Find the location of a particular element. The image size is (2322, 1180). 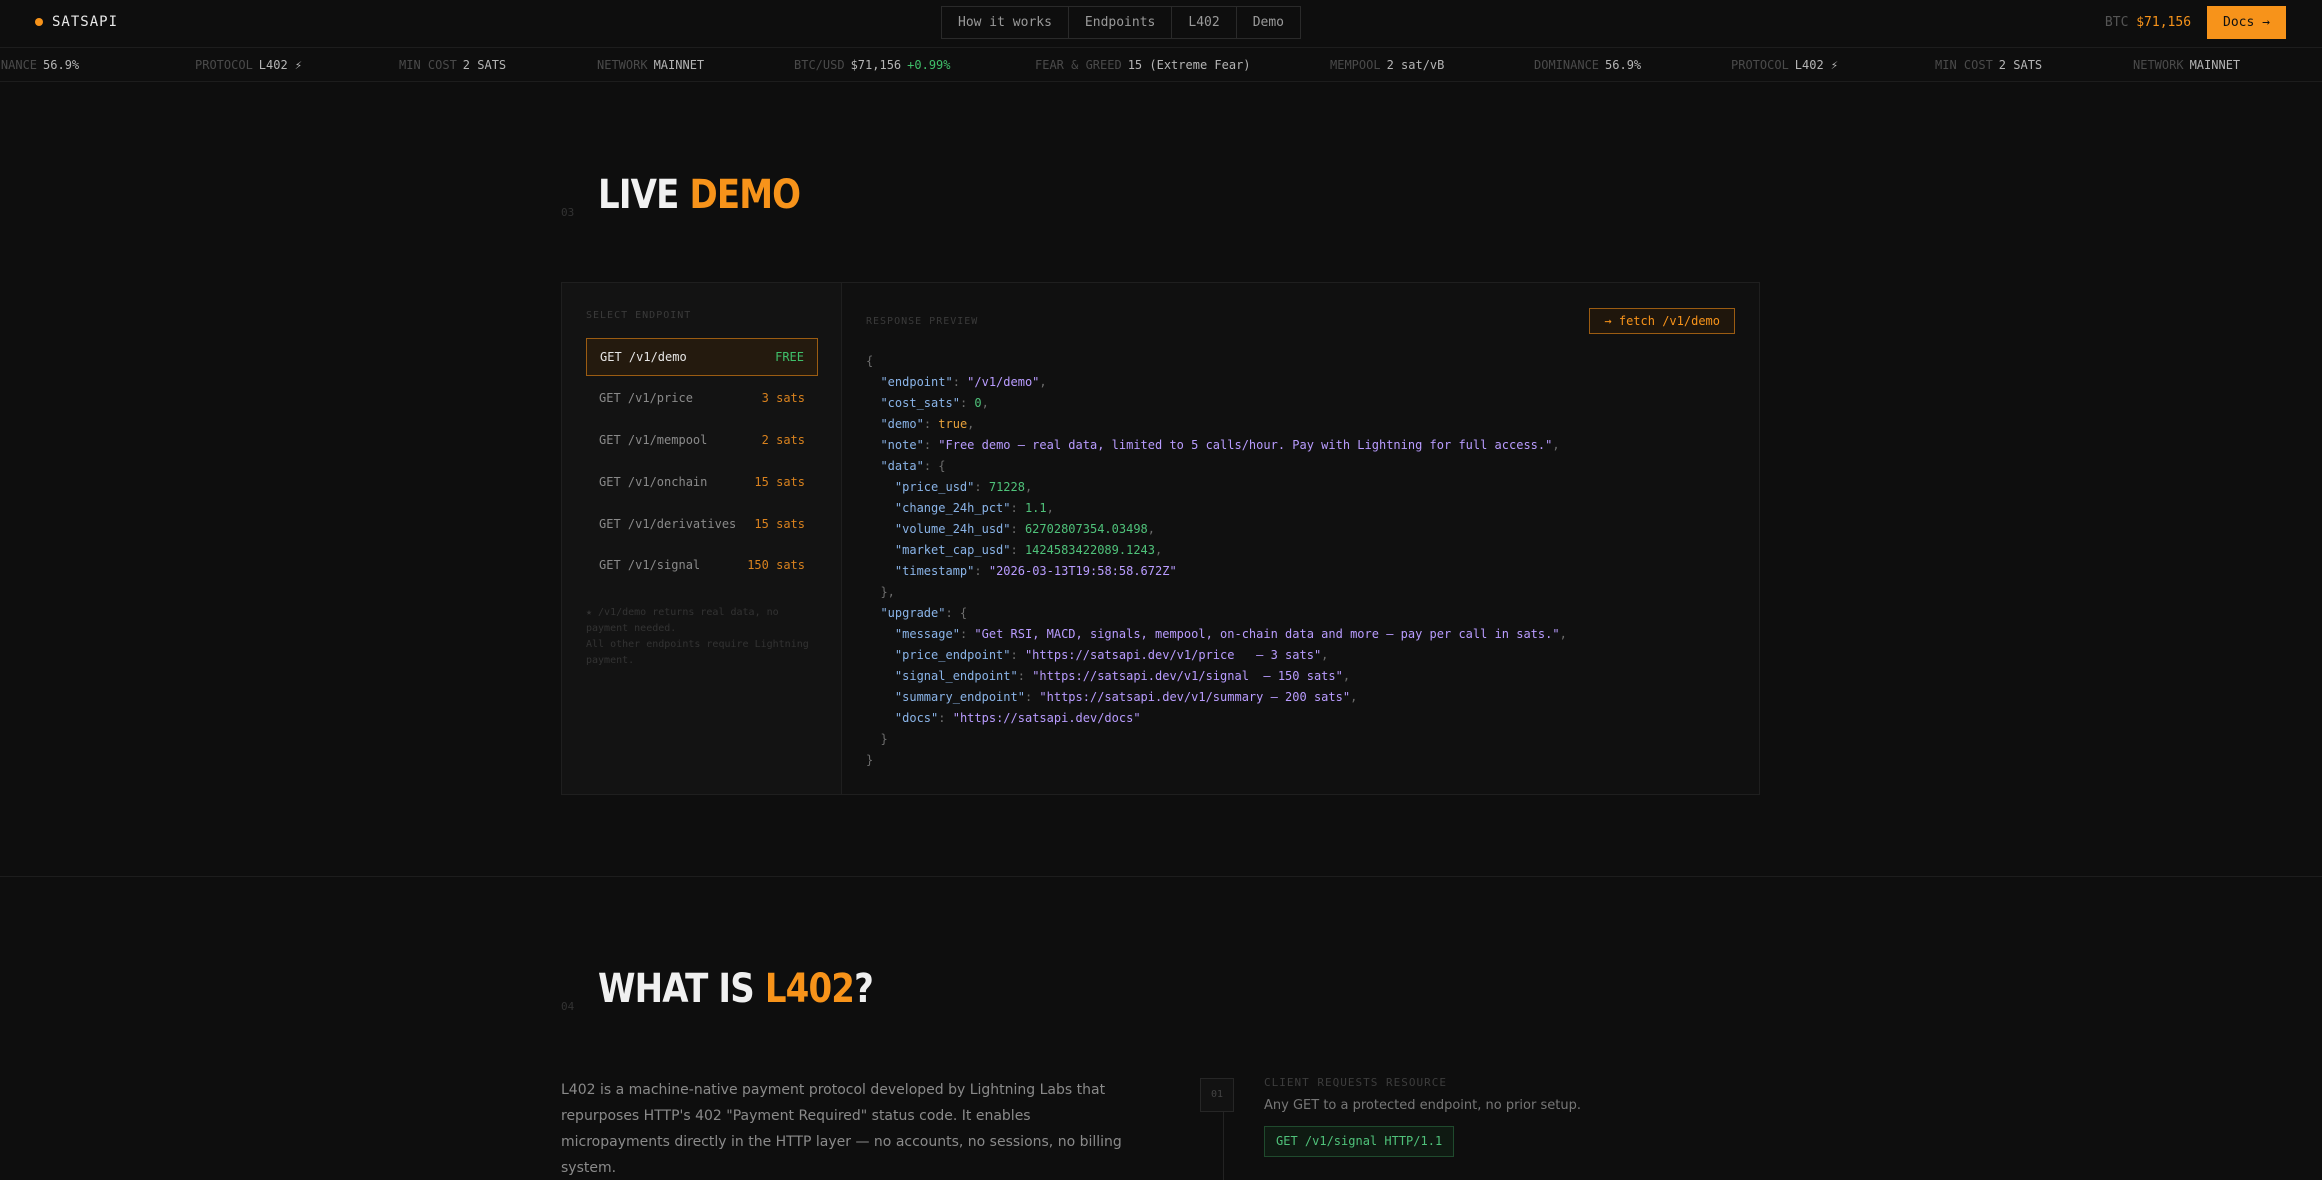

select-endpoint-label: SELECT ENDPOINT is located at coordinates (639, 315).